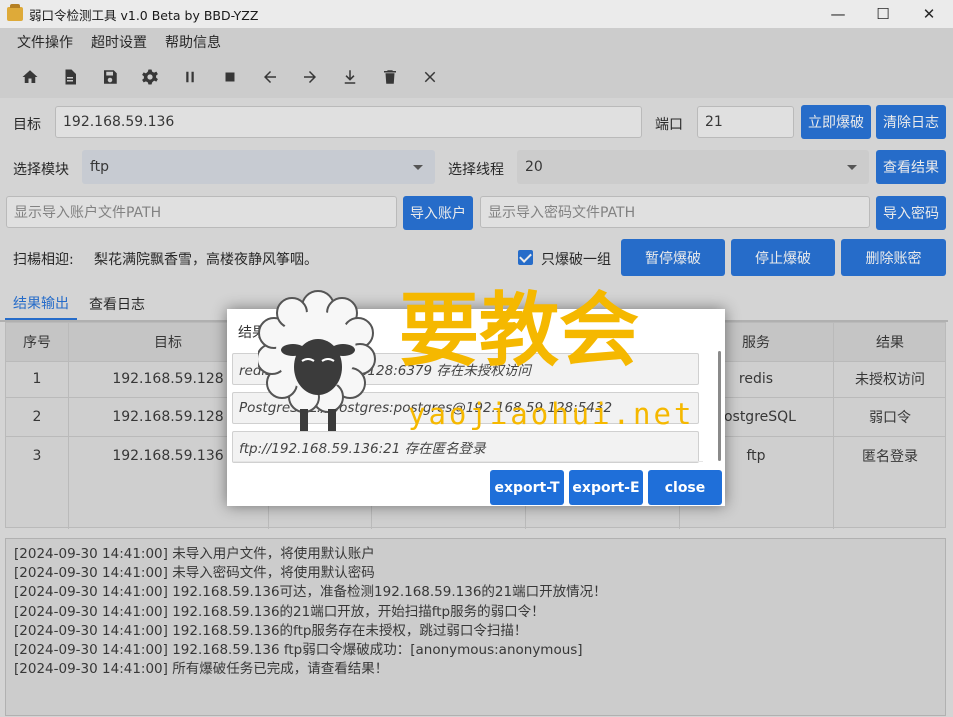  I want to click on dialog-divider, so click(468, 461).